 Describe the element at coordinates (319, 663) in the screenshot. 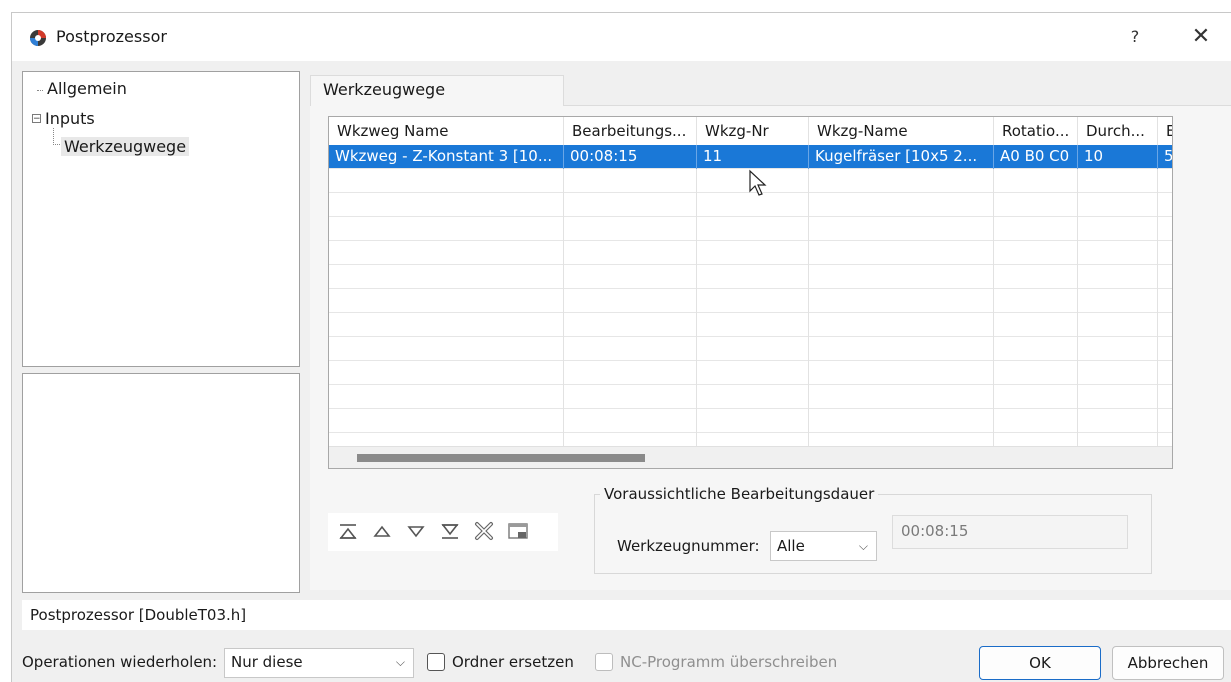

I see `repeat-operations-select: Nur diese ⌵` at that location.